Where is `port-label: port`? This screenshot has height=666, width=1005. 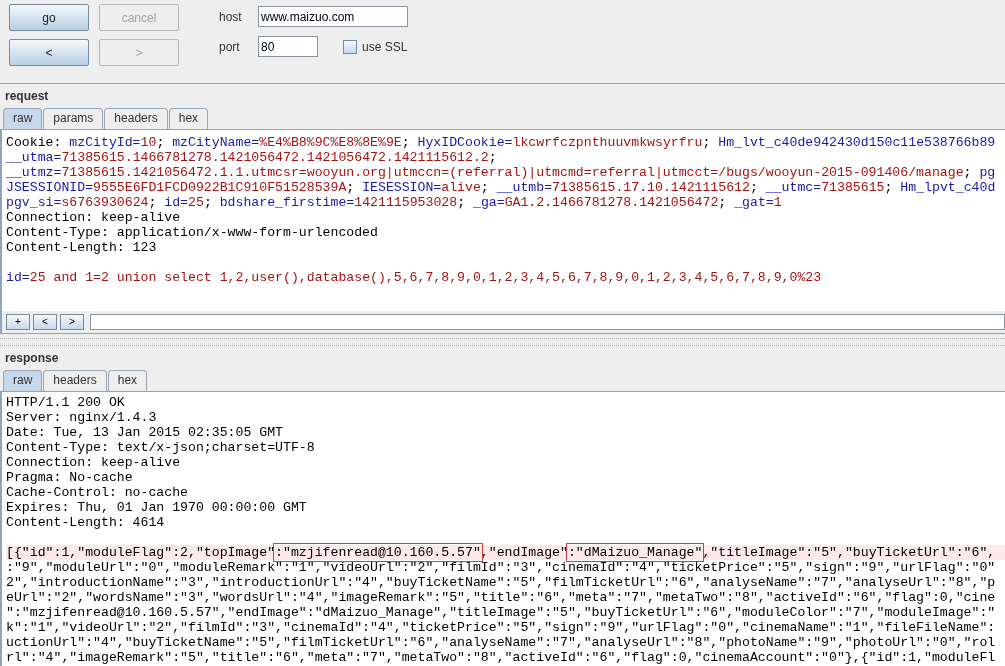 port-label: port is located at coordinates (230, 46).